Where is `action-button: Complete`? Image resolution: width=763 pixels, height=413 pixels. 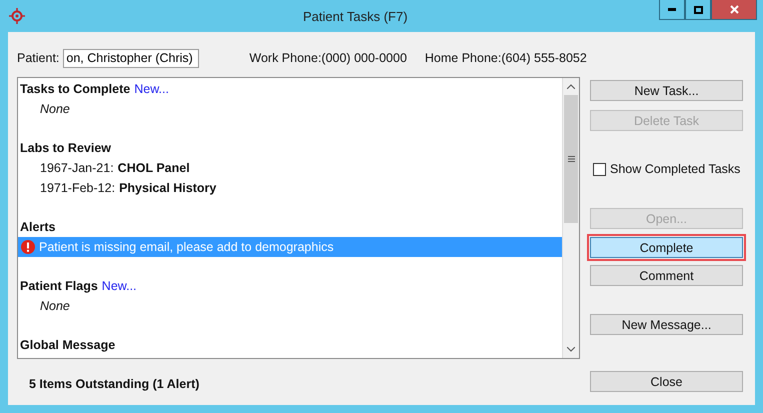
action-button: Complete is located at coordinates (666, 247).